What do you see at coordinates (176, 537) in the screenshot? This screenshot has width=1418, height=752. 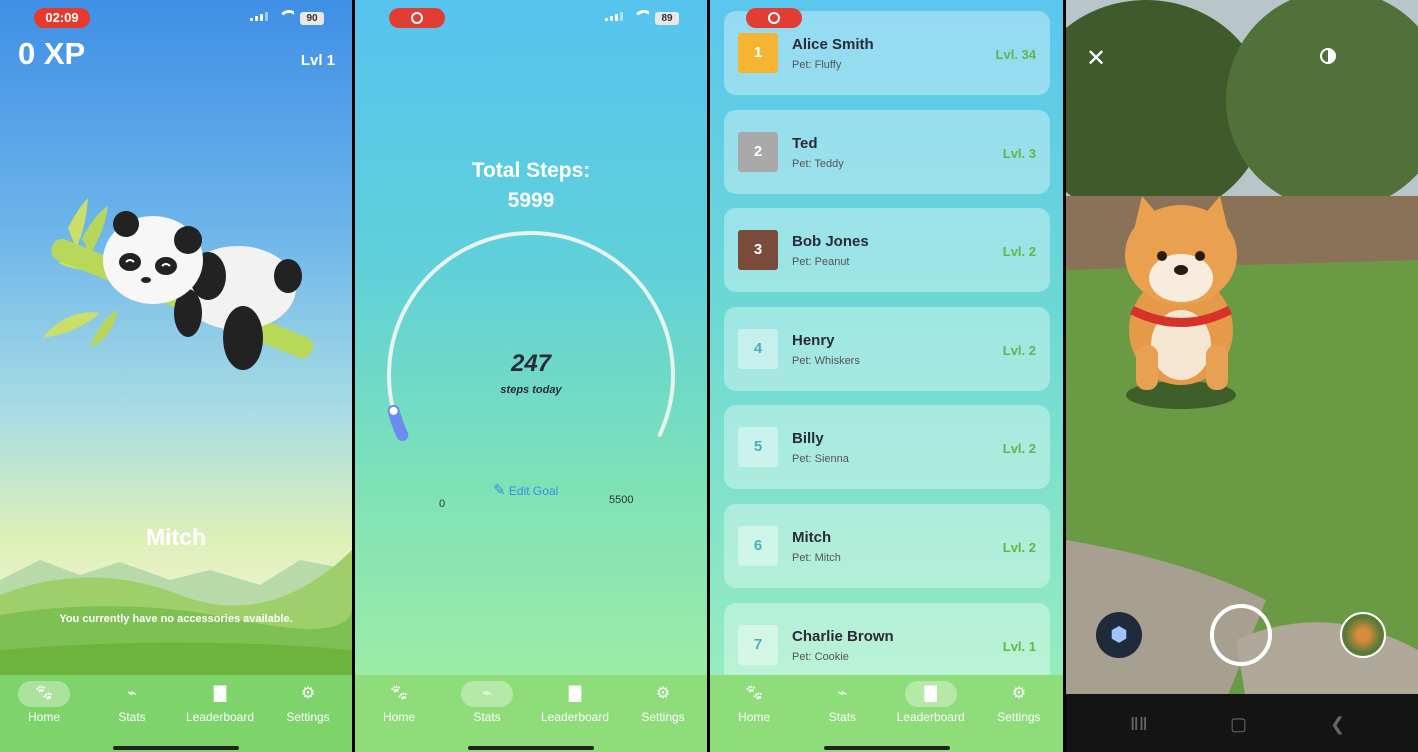 I see `pet-name: Mitch` at bounding box center [176, 537].